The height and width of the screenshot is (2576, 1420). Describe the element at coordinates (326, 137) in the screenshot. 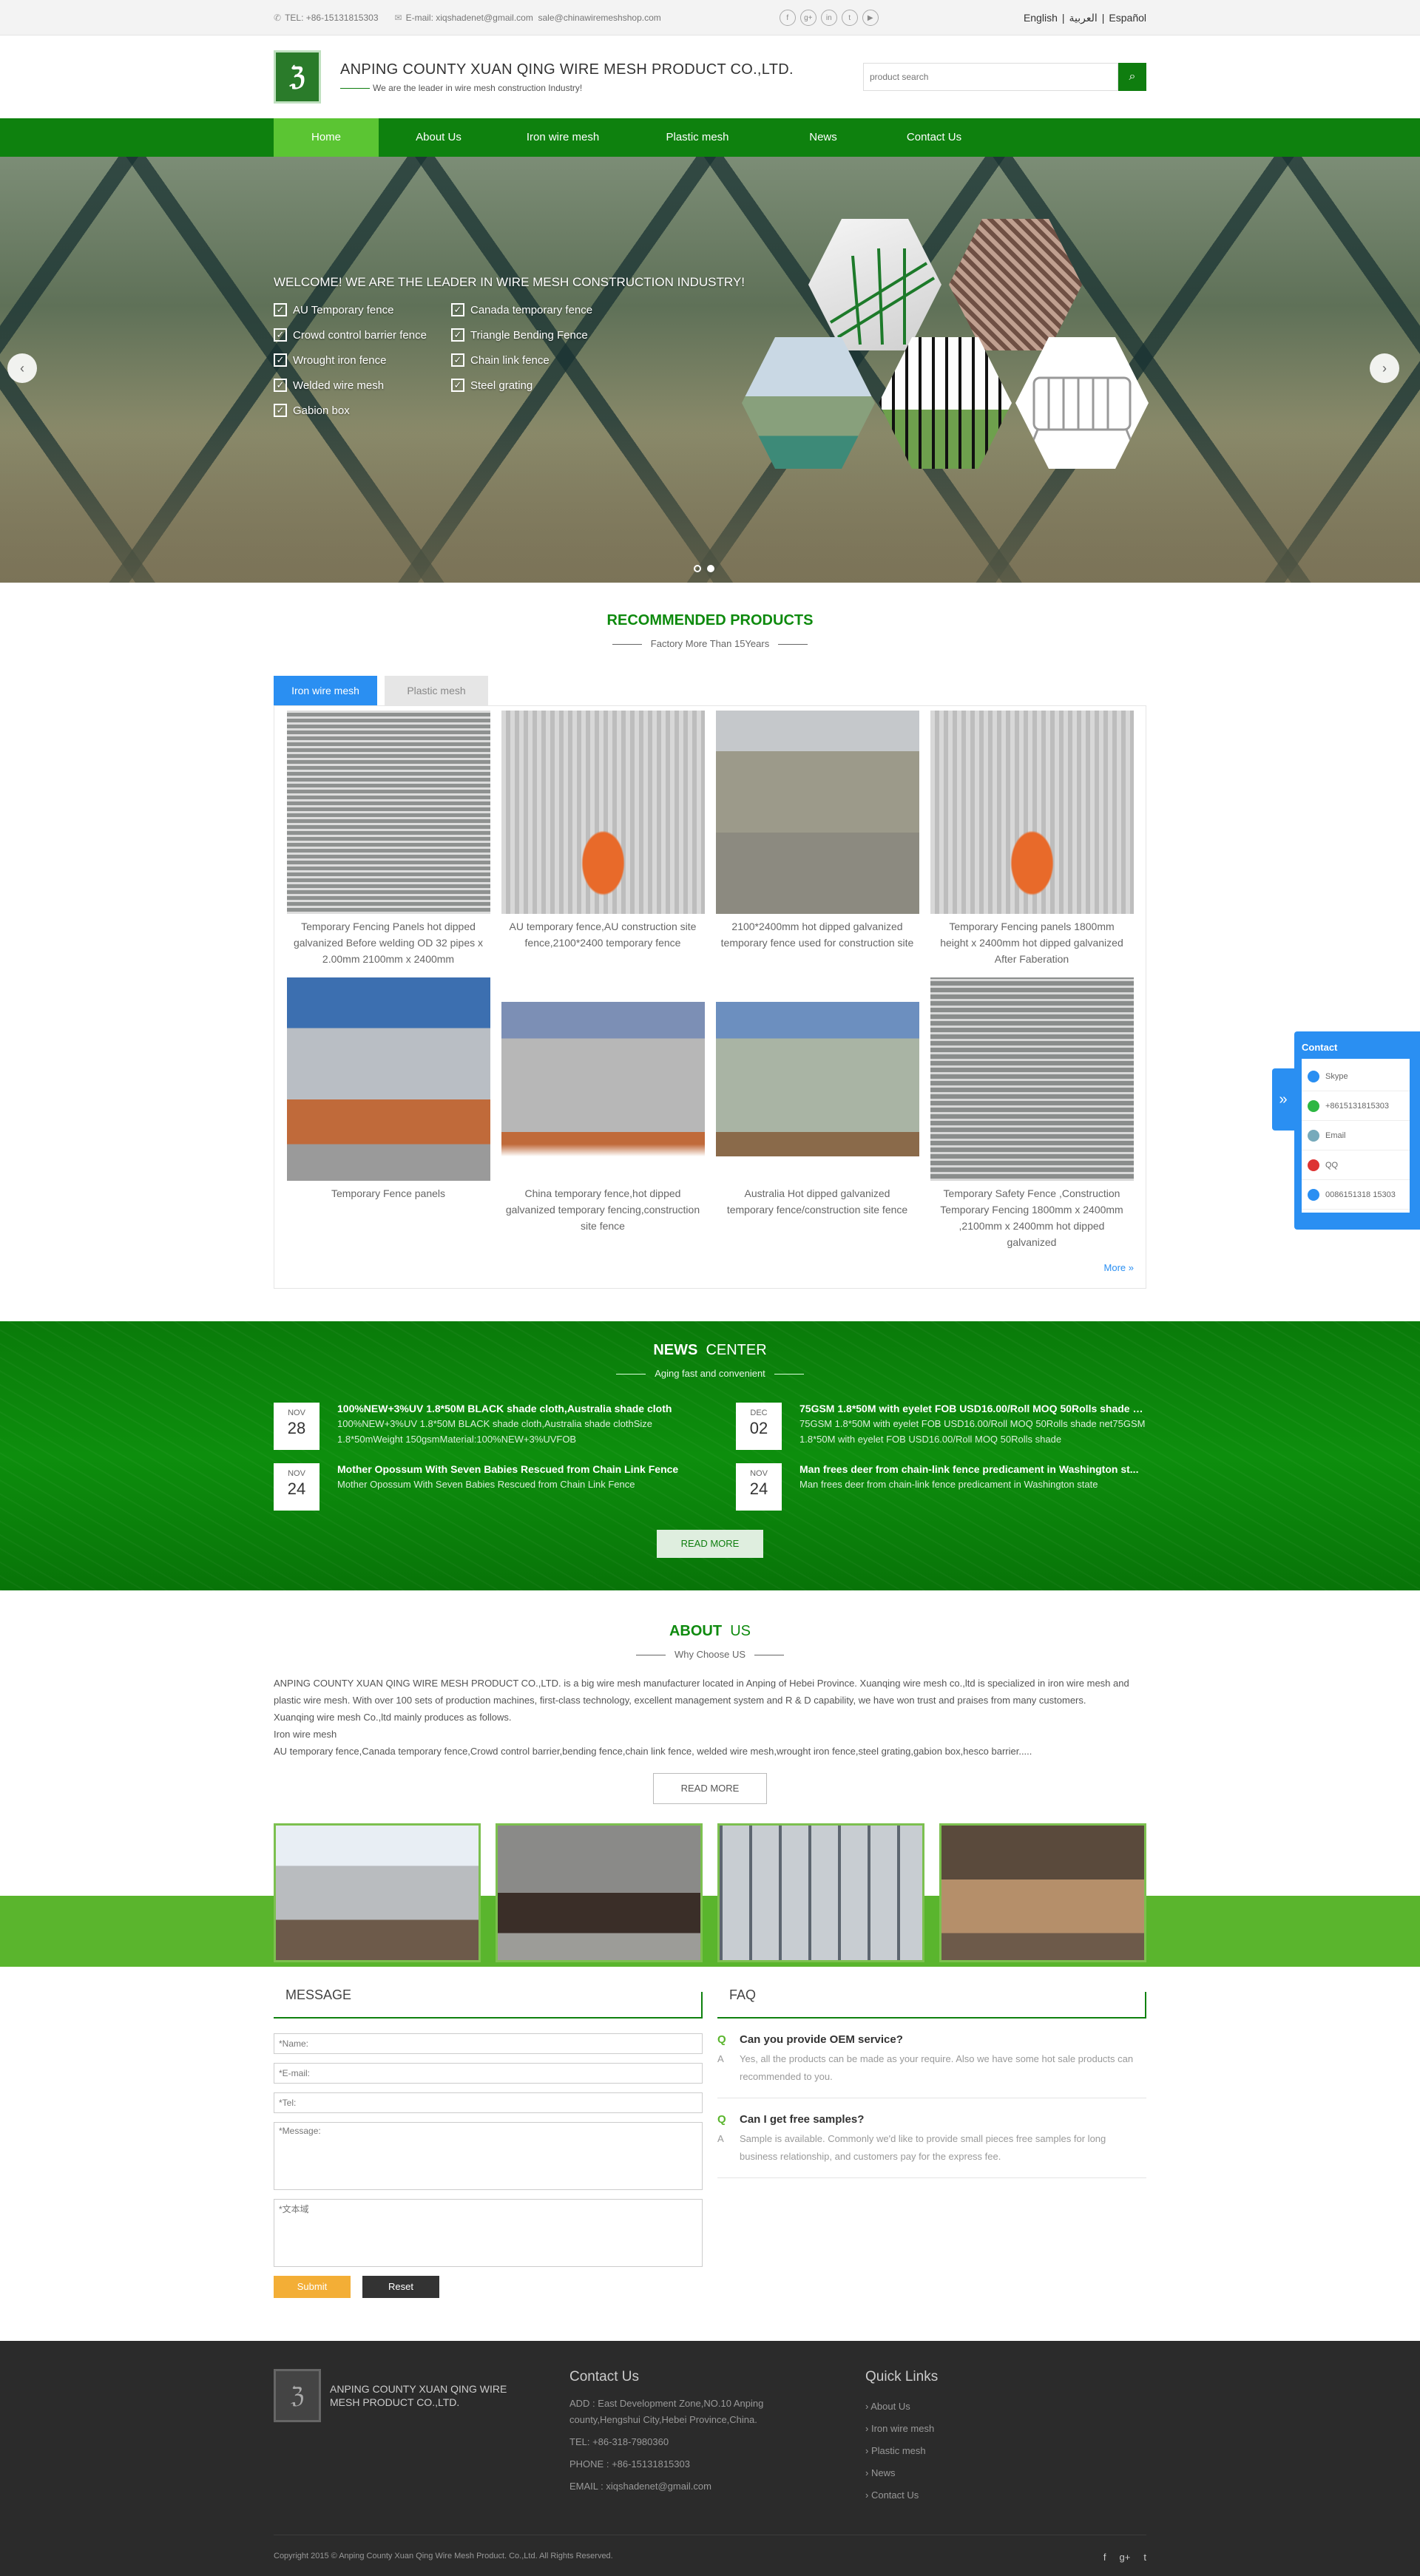

I see `nav-home: Home` at that location.